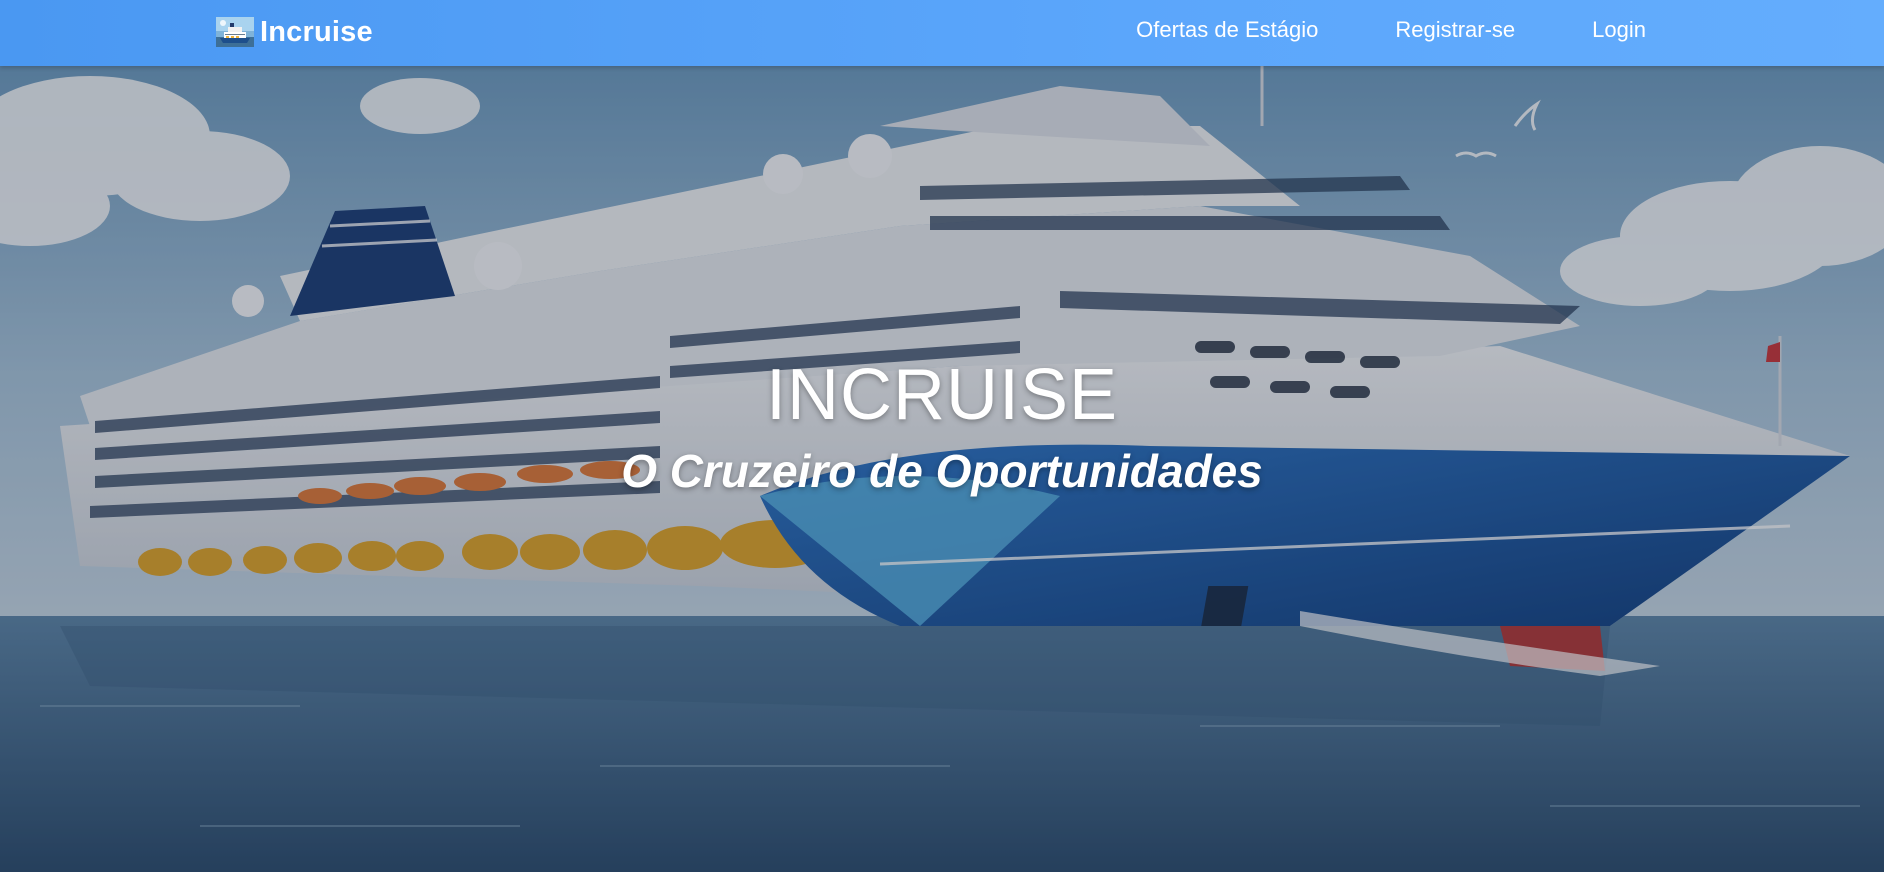  Describe the element at coordinates (1619, 30) in the screenshot. I see `nav-link-login: Login` at that location.